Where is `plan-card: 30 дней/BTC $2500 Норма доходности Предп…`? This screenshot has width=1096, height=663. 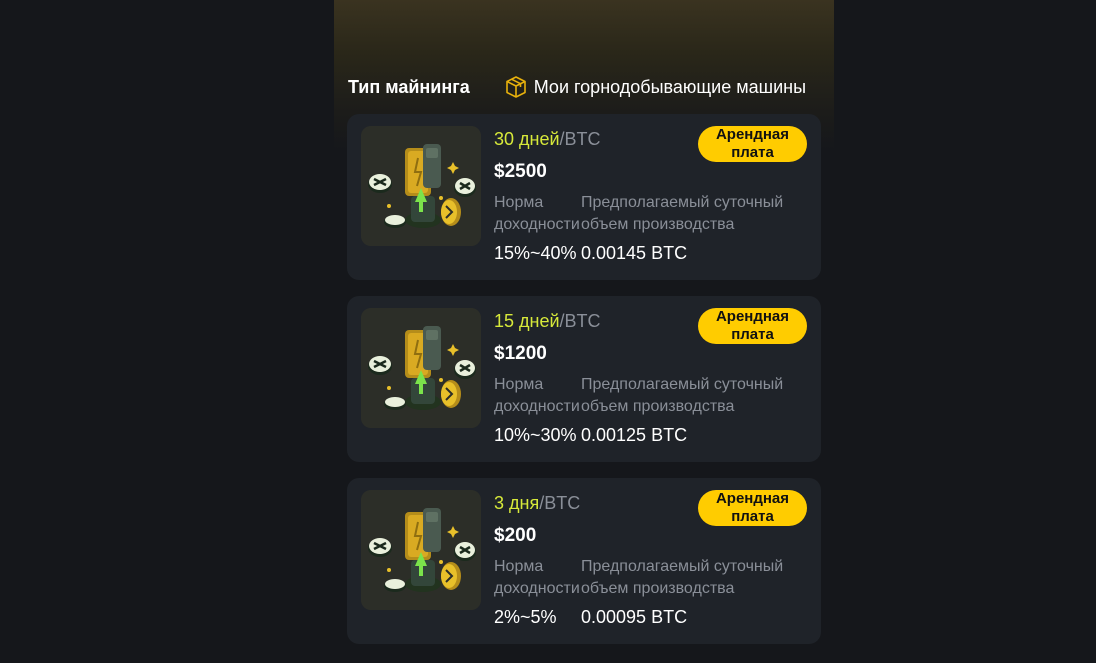 plan-card: 30 дней/BTC $2500 Норма доходности Предп… is located at coordinates (584, 197).